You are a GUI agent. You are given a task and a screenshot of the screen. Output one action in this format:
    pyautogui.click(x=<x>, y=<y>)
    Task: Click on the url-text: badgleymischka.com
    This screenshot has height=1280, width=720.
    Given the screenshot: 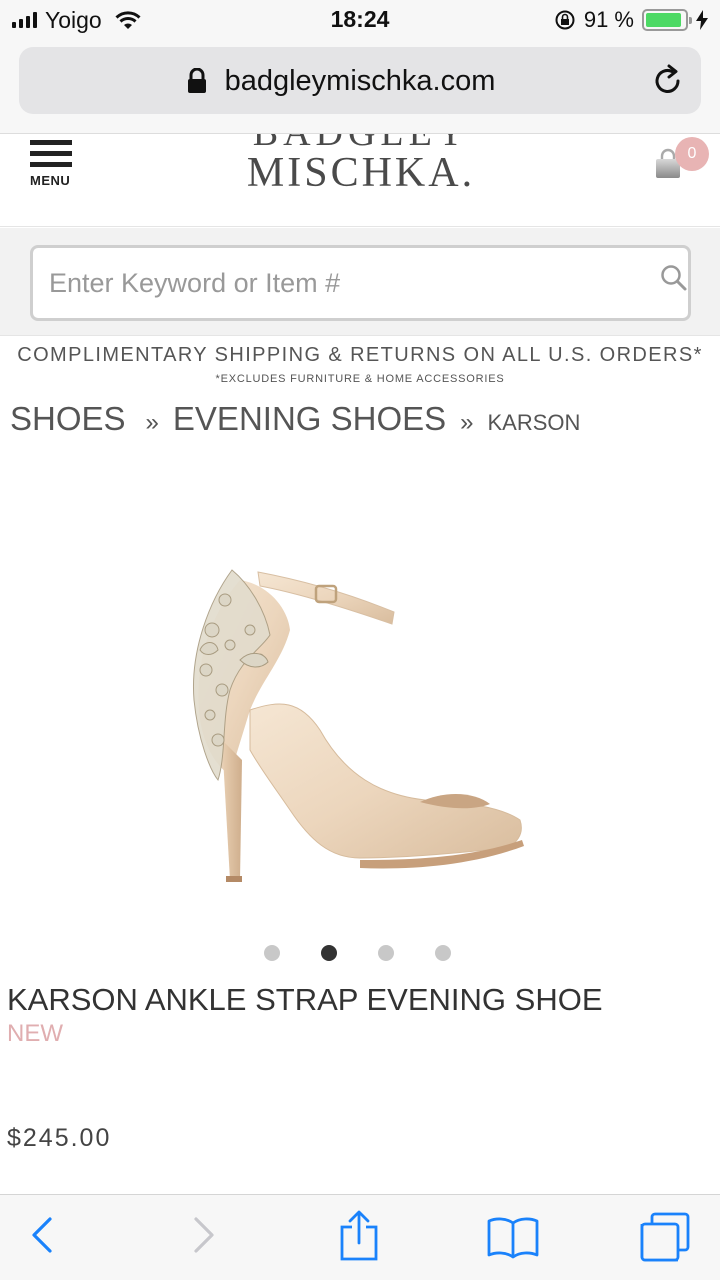 What is the action you would take?
    pyautogui.click(x=360, y=81)
    